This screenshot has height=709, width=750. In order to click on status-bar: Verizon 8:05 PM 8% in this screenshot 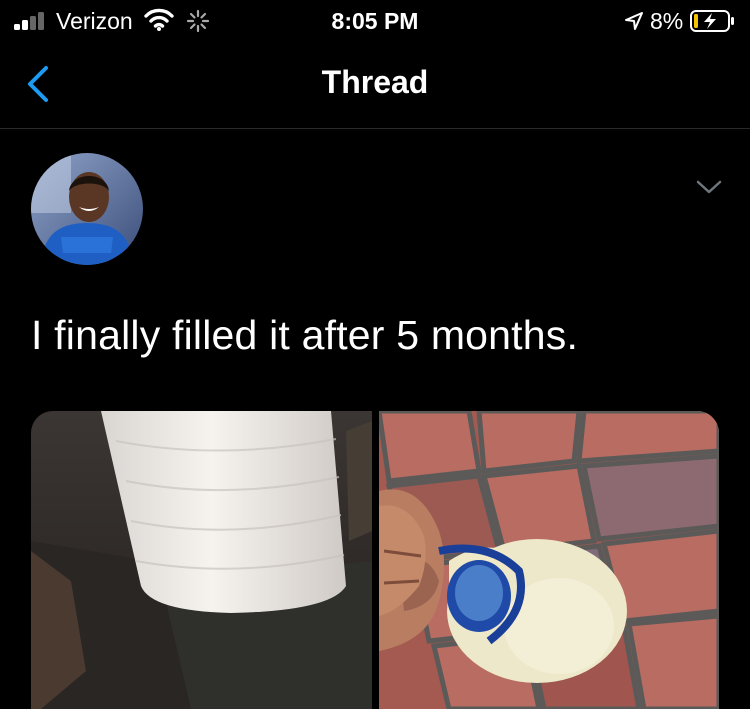, I will do `click(375, 21)`.